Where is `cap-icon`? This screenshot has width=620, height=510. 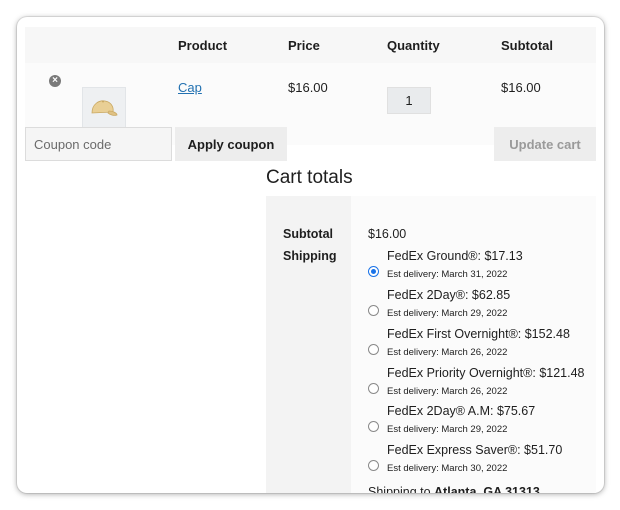
cap-icon is located at coordinates (104, 108).